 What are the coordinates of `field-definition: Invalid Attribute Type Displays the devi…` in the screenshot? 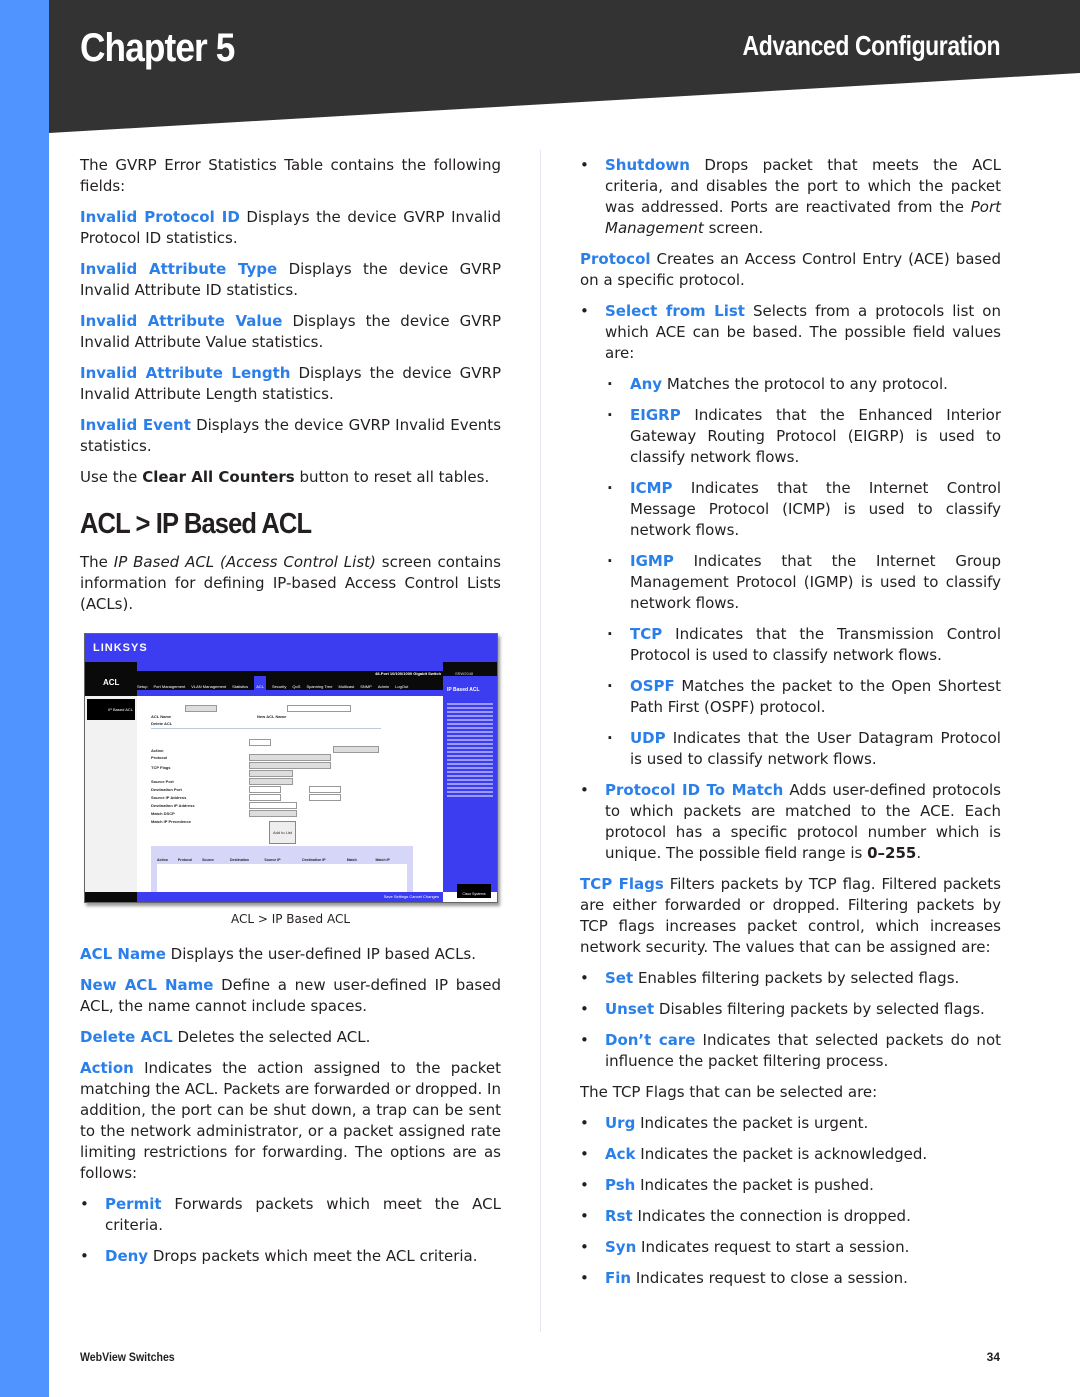 It's located at (290, 279).